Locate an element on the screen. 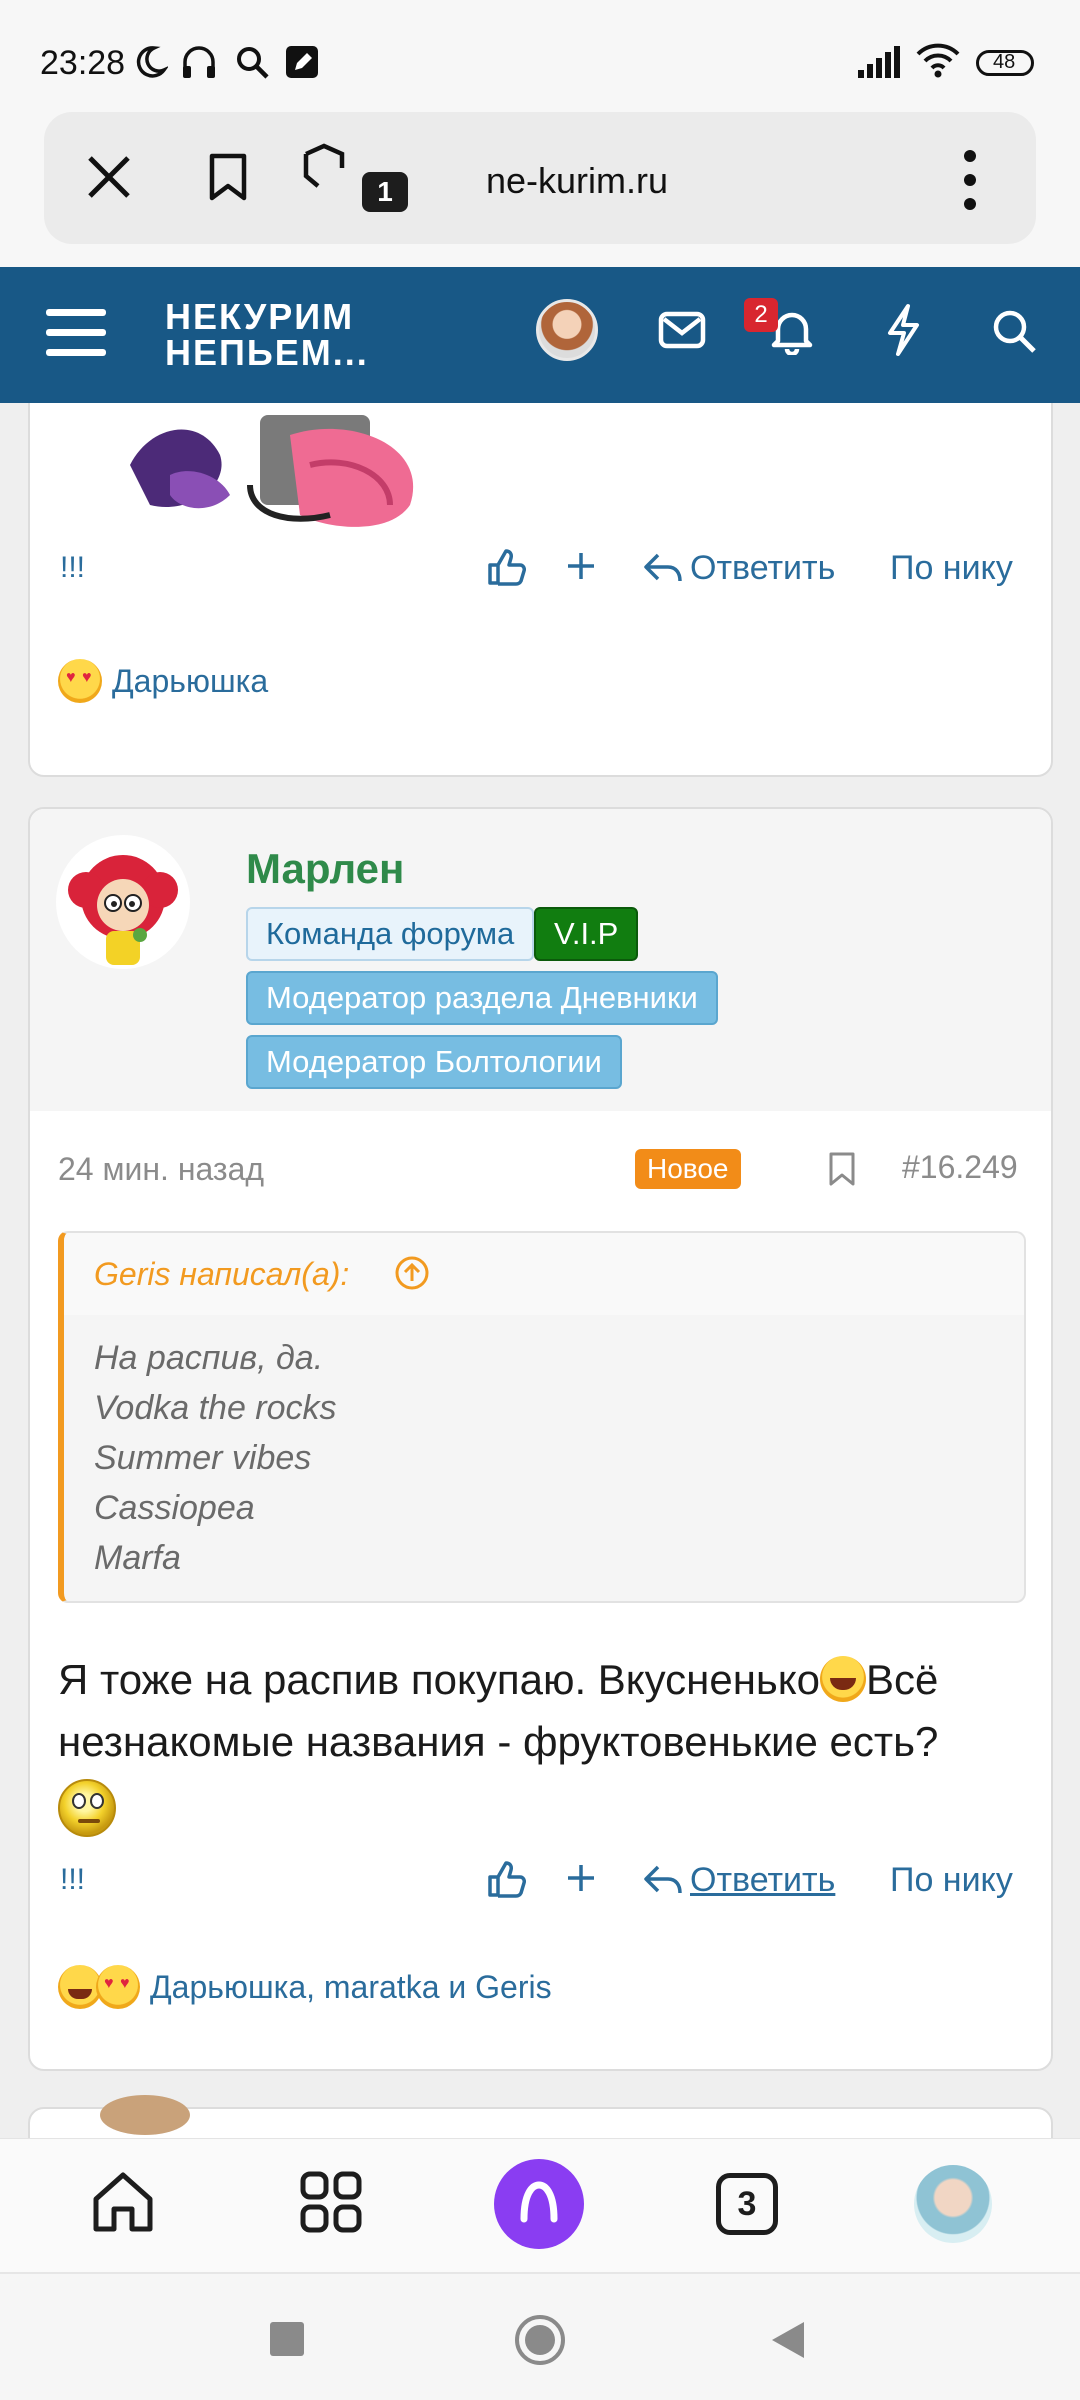 This screenshot has height=2400, width=1080. quote-header: Geris написал(а): is located at coordinates (544, 1274).